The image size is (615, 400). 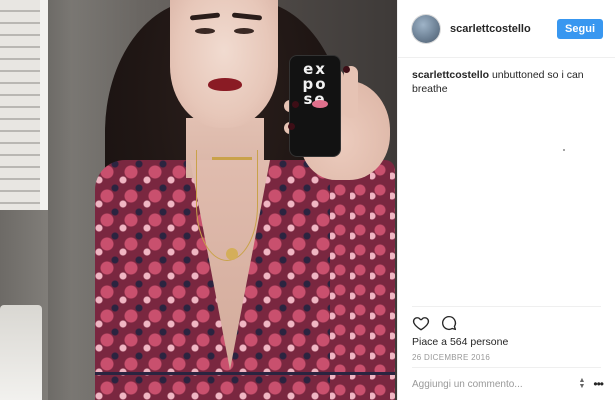 I want to click on coin-pendant, so click(x=232, y=254).